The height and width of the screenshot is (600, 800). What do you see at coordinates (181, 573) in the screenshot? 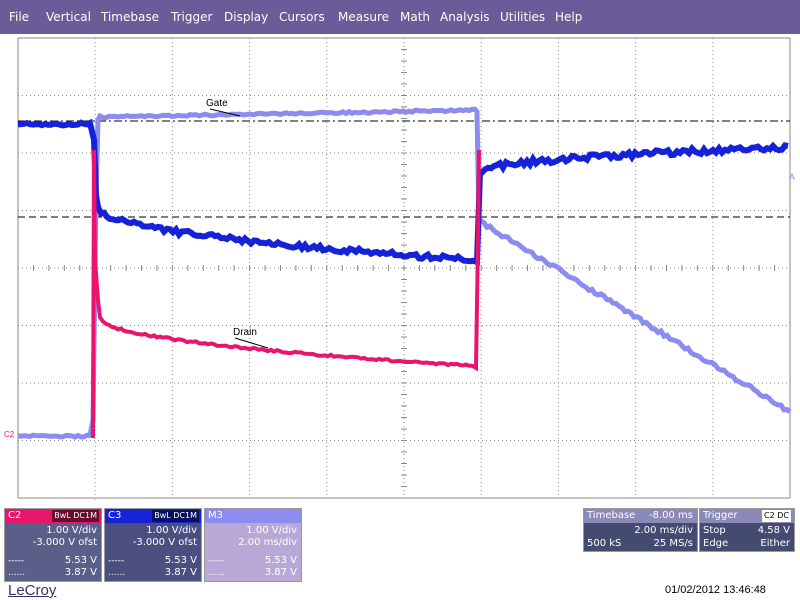
I see `channel-c3-meas2: 3.87 V` at bounding box center [181, 573].